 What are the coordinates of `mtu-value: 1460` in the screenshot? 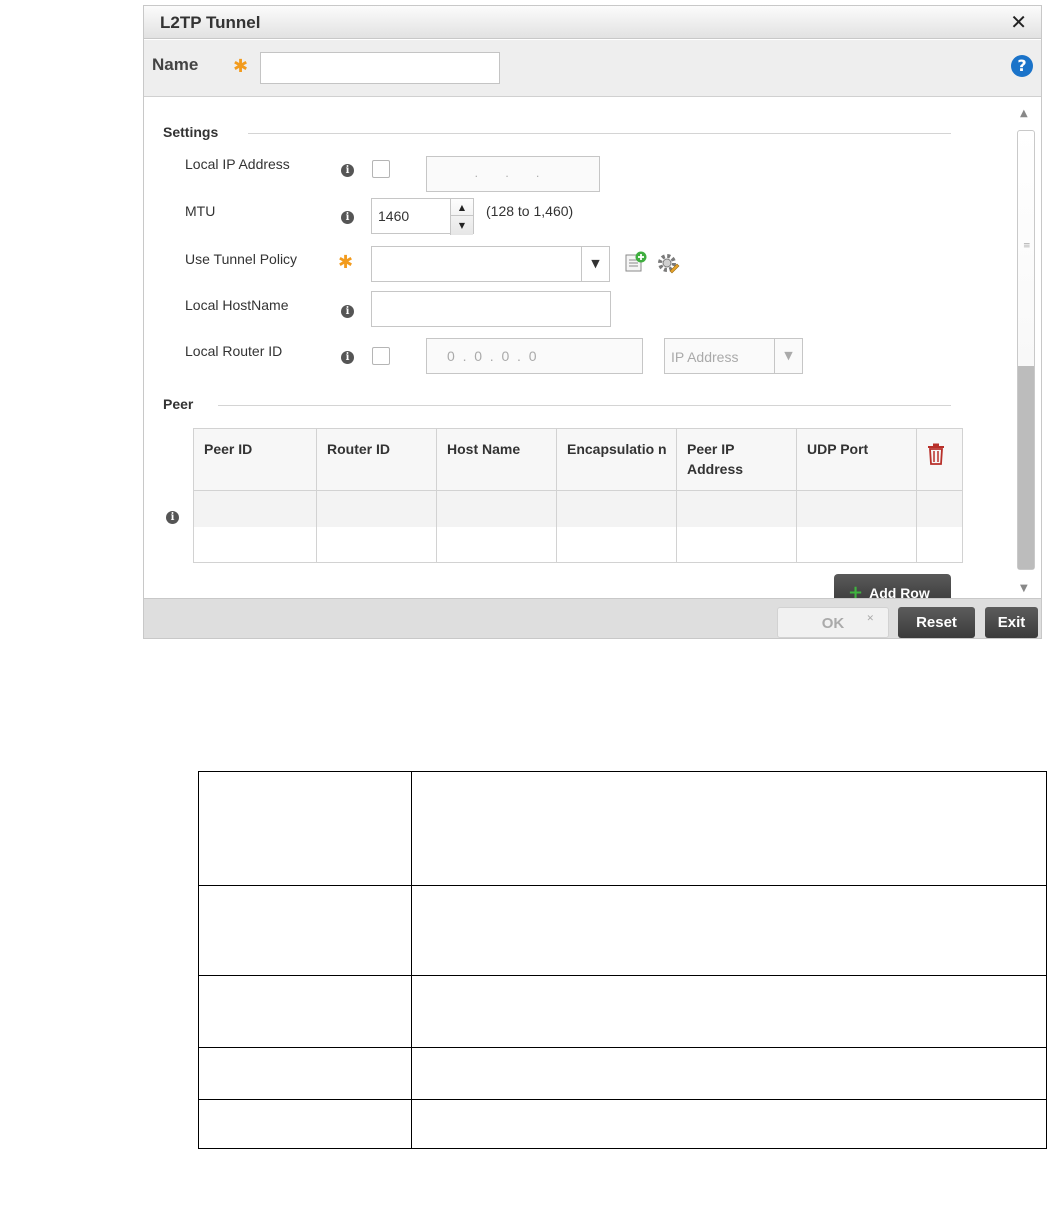 It's located at (394, 216).